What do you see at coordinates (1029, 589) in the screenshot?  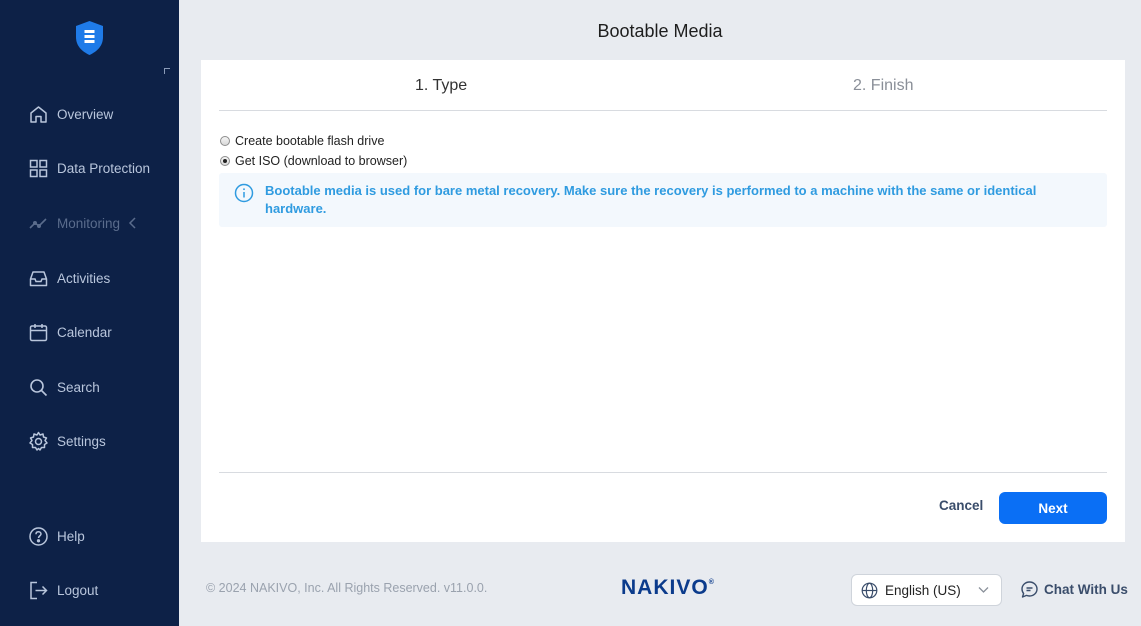 I see `chat-icon` at bounding box center [1029, 589].